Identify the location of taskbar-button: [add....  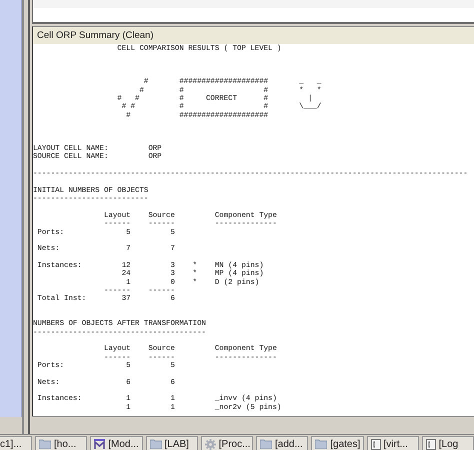
(282, 443).